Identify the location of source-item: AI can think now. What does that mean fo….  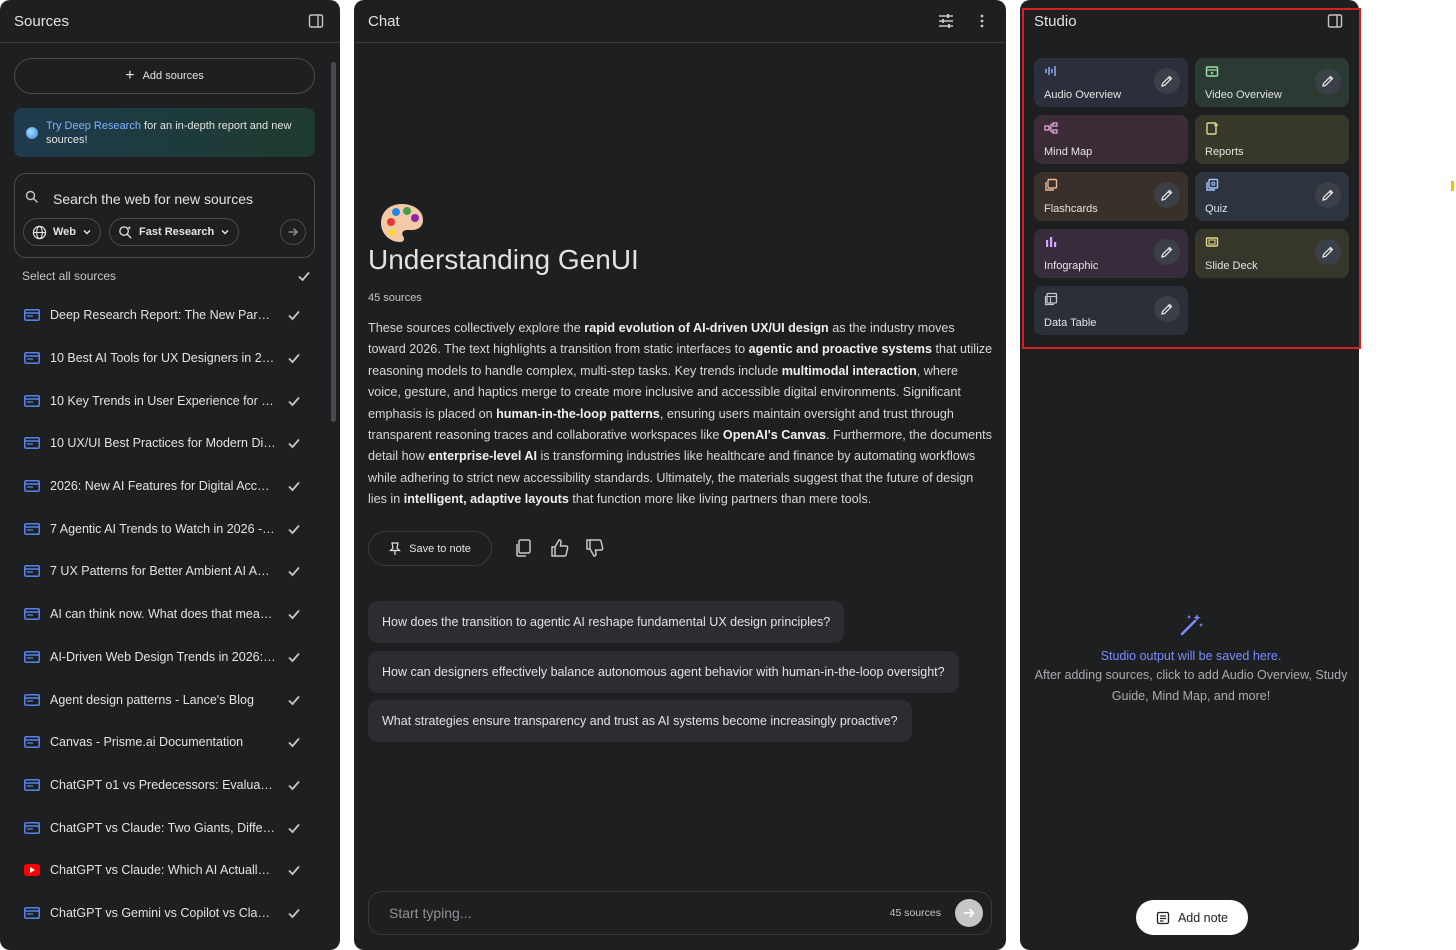
(165, 614).